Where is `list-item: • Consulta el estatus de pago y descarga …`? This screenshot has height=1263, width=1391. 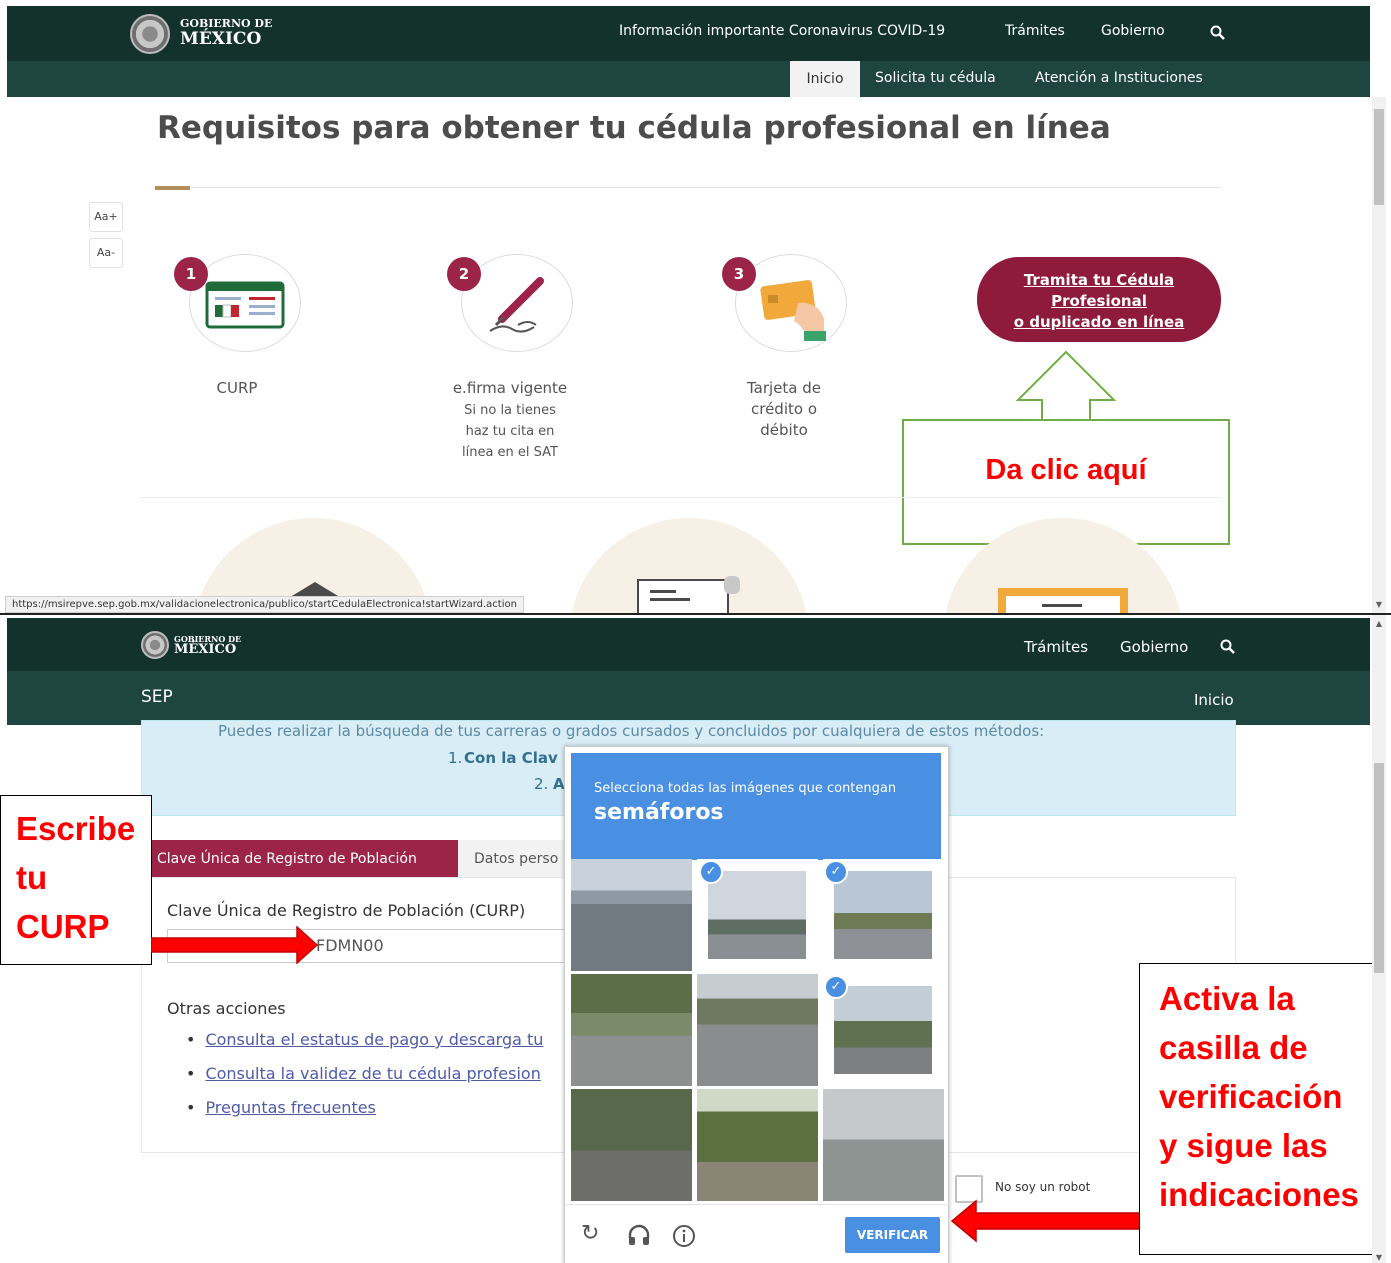
list-item: • Consulta el estatus de pago y descarga … is located at coordinates (365, 1039).